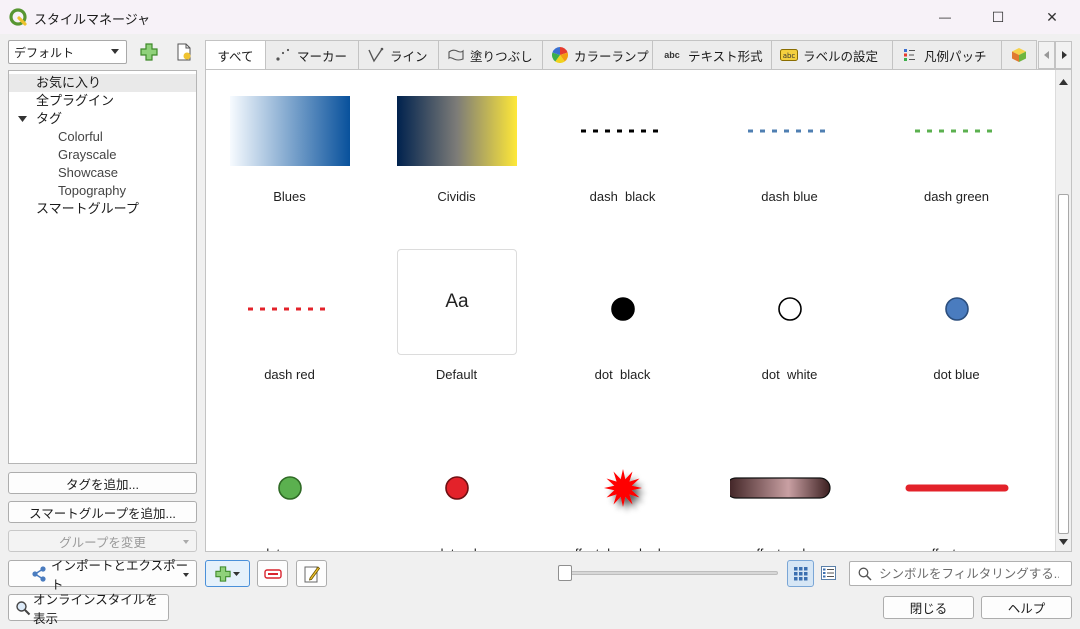 The width and height of the screenshot is (1080, 629). I want to click on remove-icon, so click(272, 573).